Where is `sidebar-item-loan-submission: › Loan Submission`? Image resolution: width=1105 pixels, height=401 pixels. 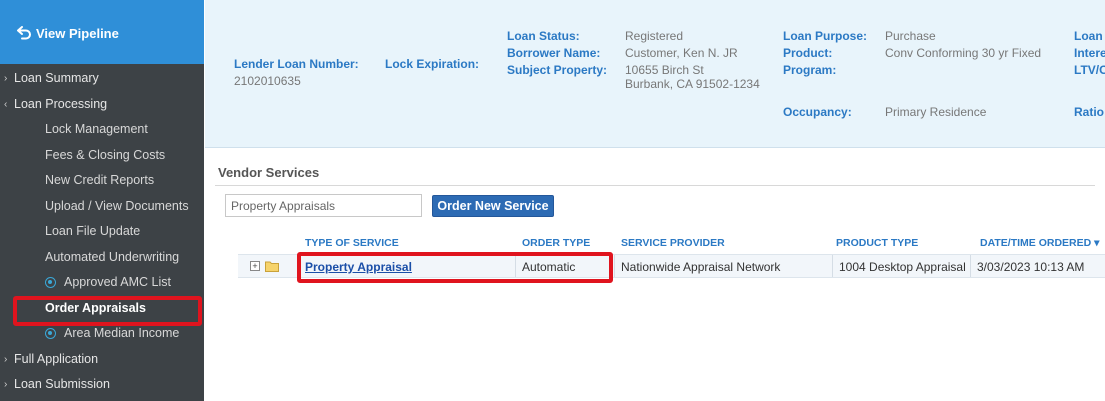 sidebar-item-loan-submission: › Loan Submission is located at coordinates (102, 385).